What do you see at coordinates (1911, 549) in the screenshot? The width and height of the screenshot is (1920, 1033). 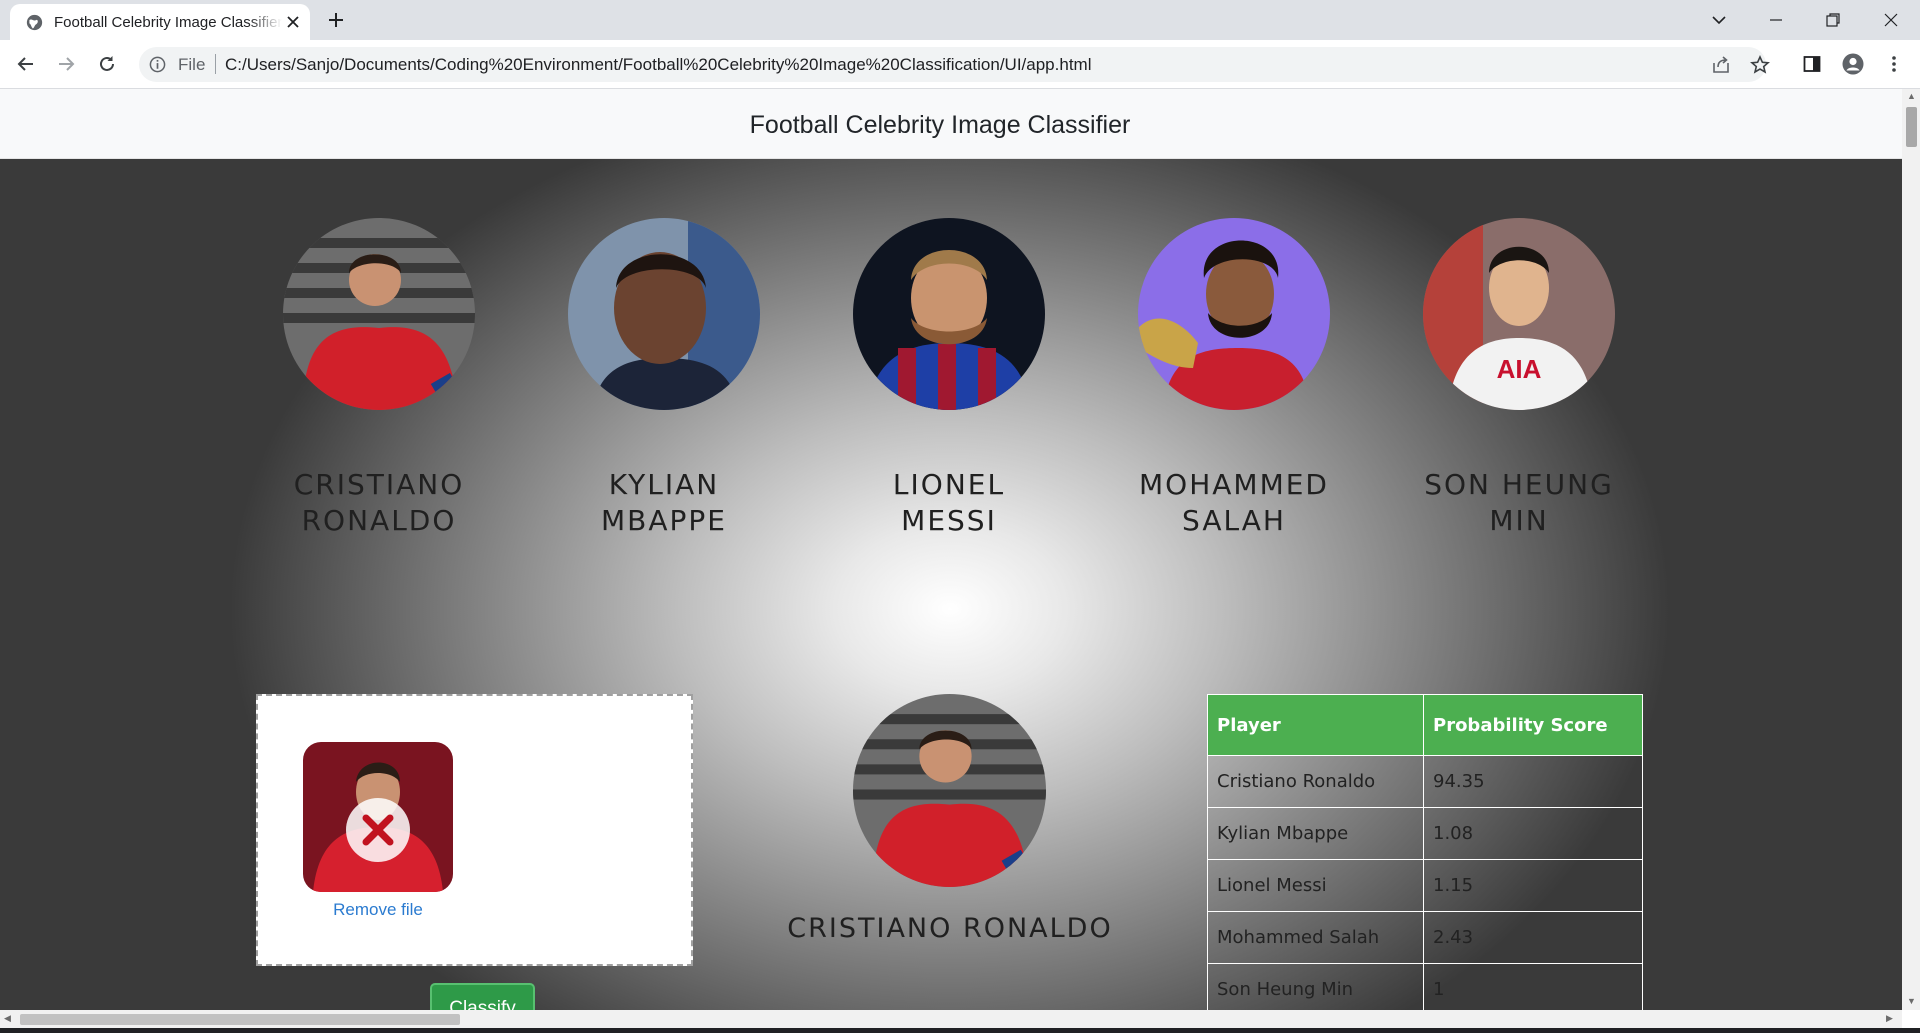 I see `vertical-scrollbar: ▲ ▼` at bounding box center [1911, 549].